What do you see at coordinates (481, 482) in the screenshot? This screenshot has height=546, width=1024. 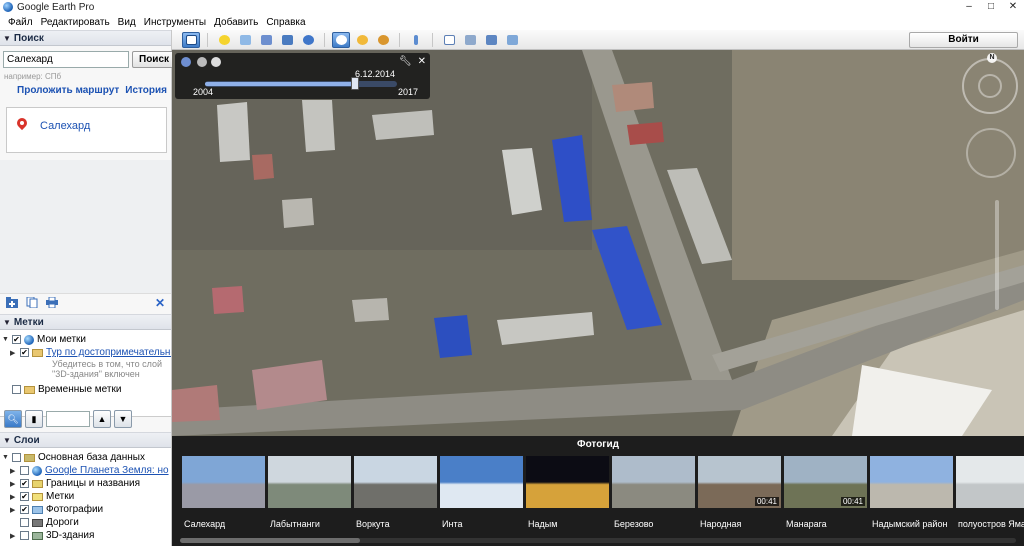 I see `tour-thumbnail-image` at bounding box center [481, 482].